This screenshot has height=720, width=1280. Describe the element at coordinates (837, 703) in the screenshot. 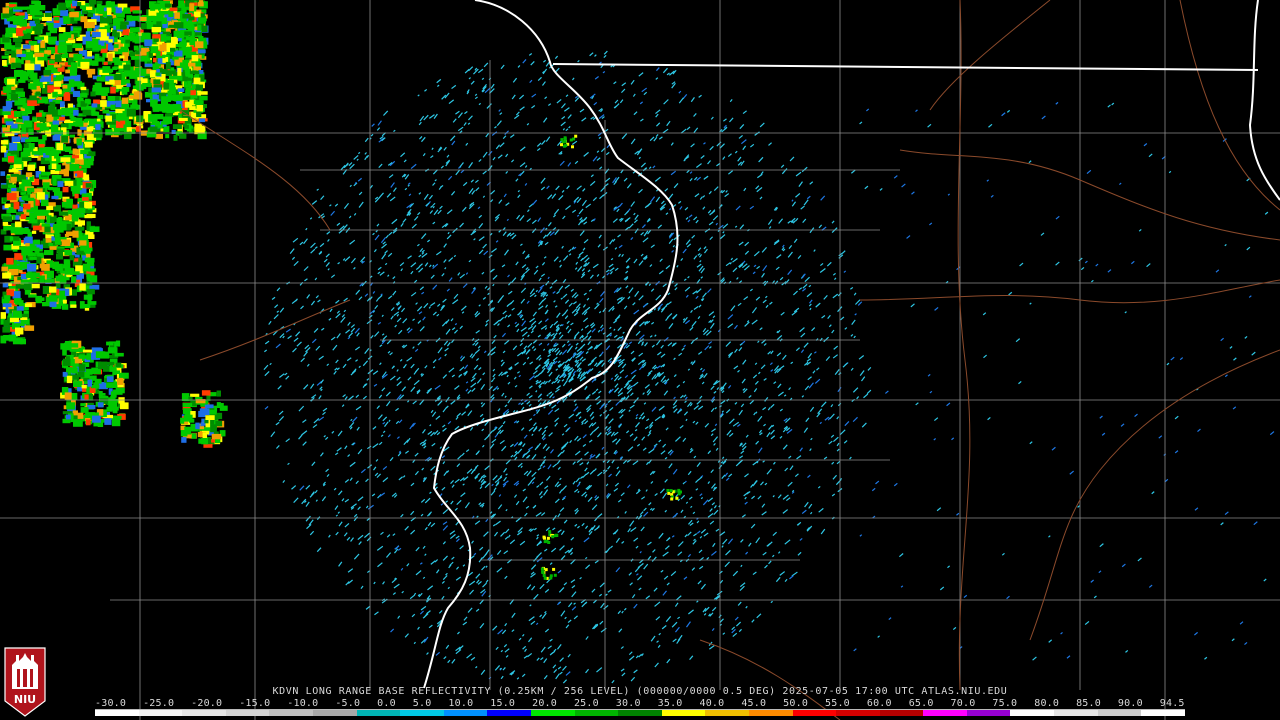

I see `colorbar-tick-label: 55.0` at that location.